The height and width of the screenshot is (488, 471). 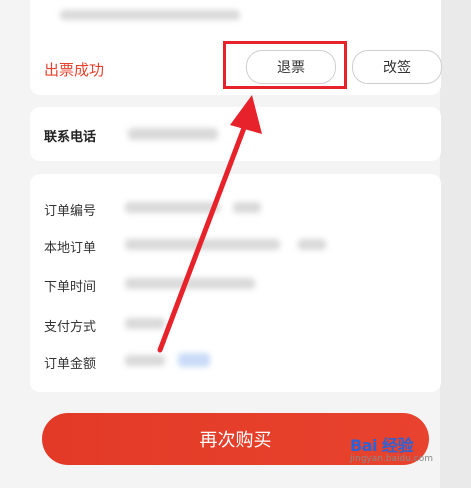 What do you see at coordinates (382, 445) in the screenshot?
I see `watermark-brand: Bai 经验` at bounding box center [382, 445].